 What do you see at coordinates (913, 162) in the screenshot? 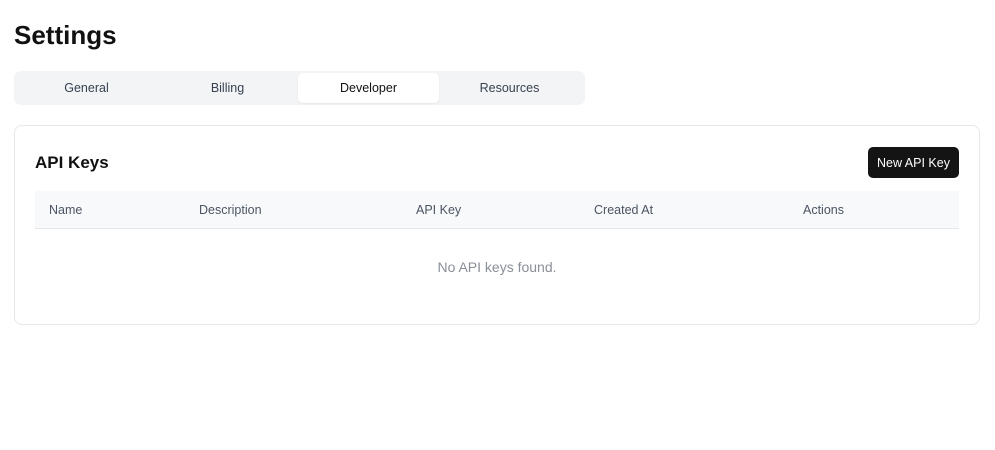
I see `new-api-key-button: New API Key` at bounding box center [913, 162].